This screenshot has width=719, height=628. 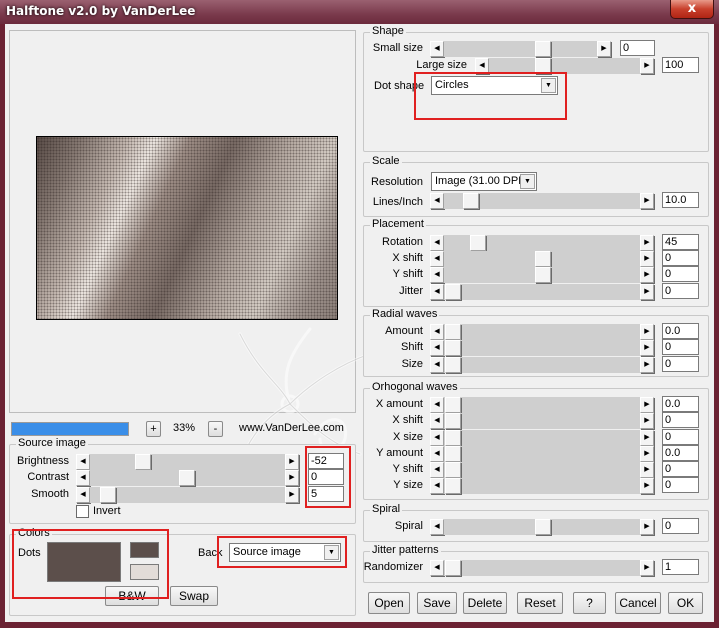 I want to click on spiral-slider-thumb, so click(x=543, y=527).